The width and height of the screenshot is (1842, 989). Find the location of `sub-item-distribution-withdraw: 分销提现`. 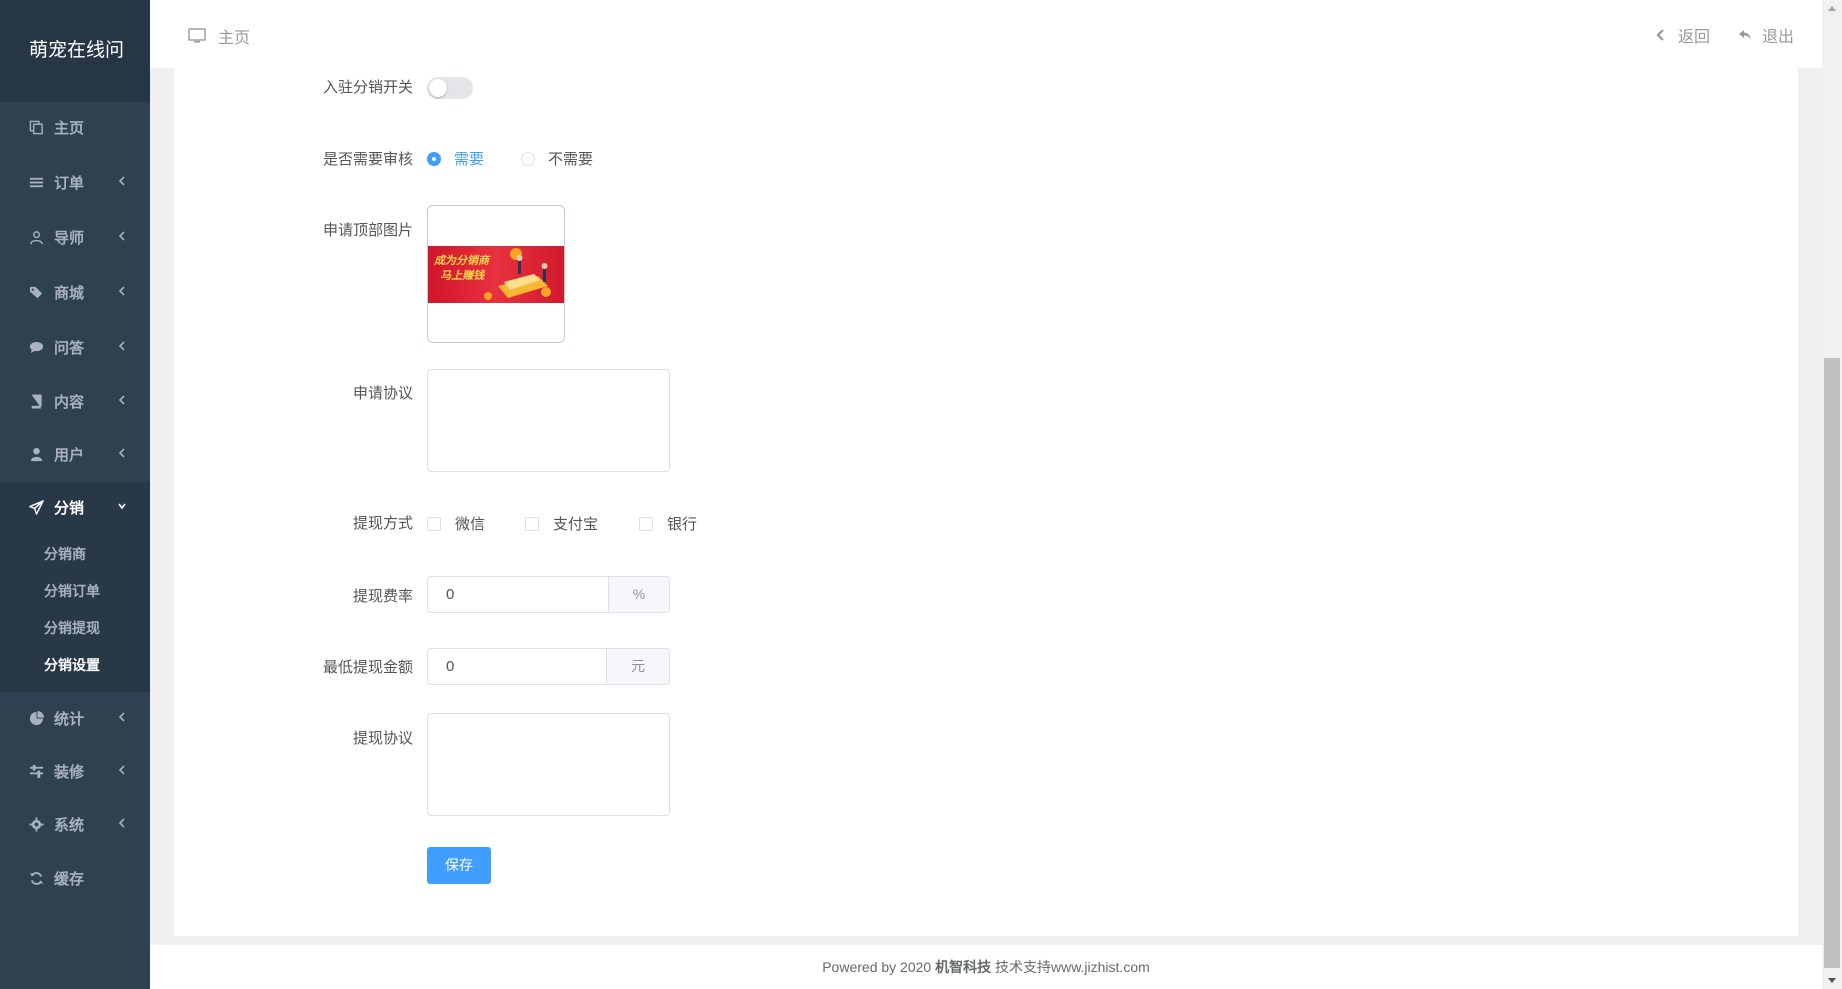

sub-item-distribution-withdraw: 分销提现 is located at coordinates (72, 628).